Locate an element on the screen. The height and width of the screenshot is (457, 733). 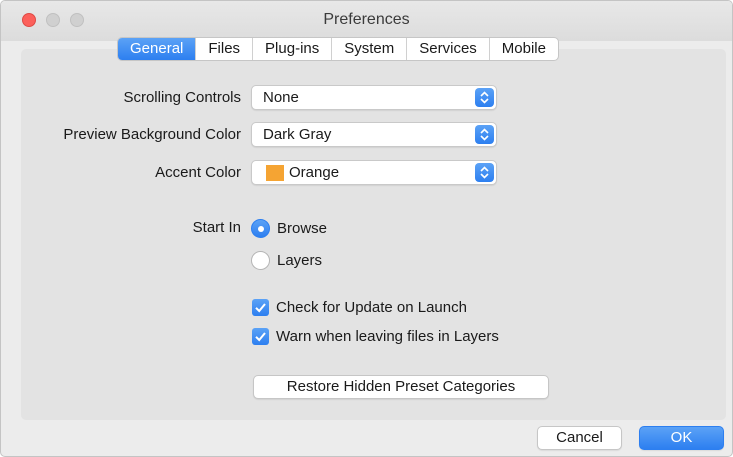
cancel-button: Cancel is located at coordinates (579, 438).